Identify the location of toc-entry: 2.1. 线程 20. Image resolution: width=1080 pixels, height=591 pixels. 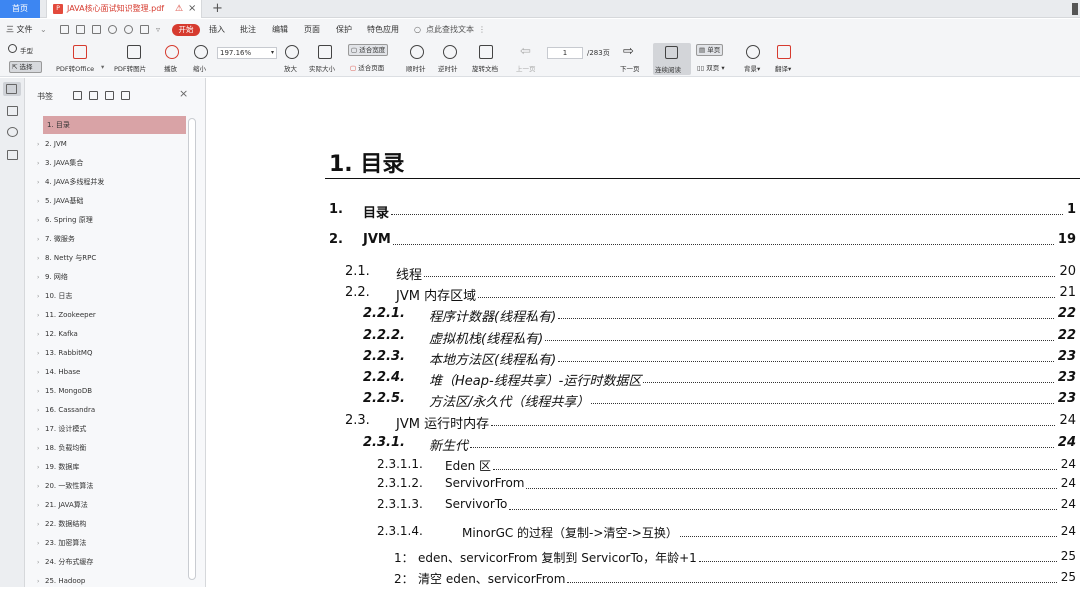
(643, 273).